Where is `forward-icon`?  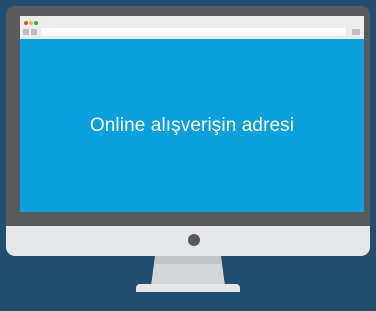
forward-icon is located at coordinates (34, 32).